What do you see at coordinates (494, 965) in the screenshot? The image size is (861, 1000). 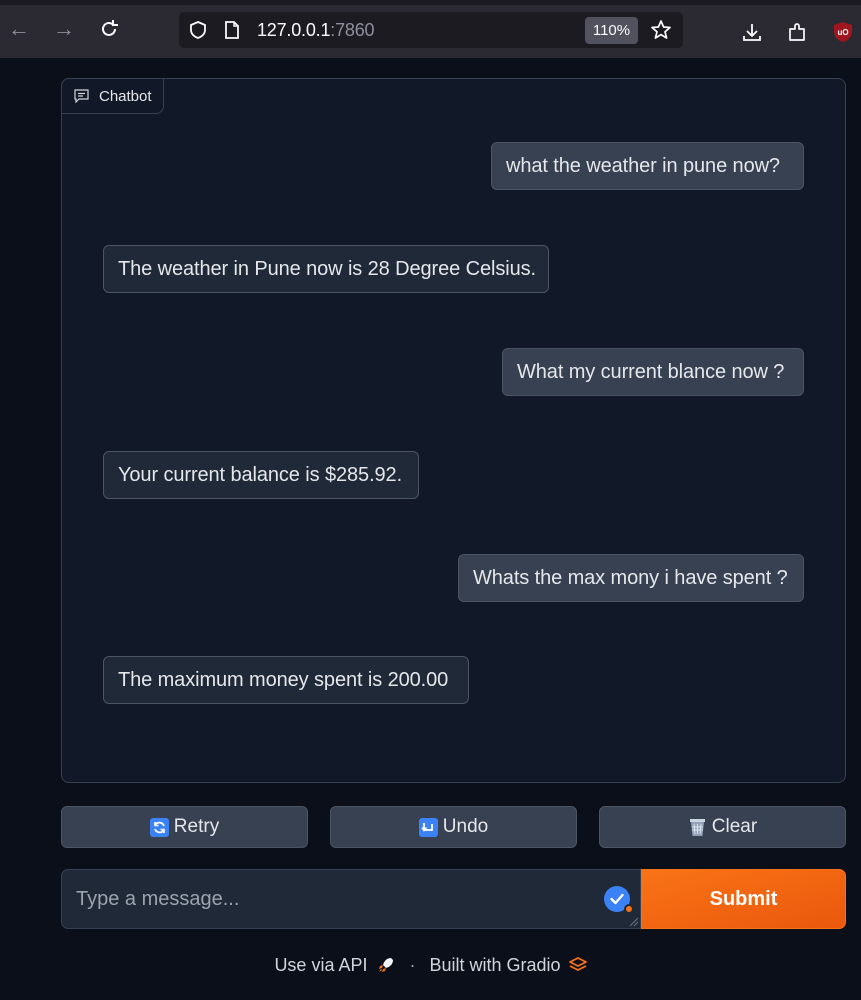 I see `built-with-gradio-link: Built with Gradio` at bounding box center [494, 965].